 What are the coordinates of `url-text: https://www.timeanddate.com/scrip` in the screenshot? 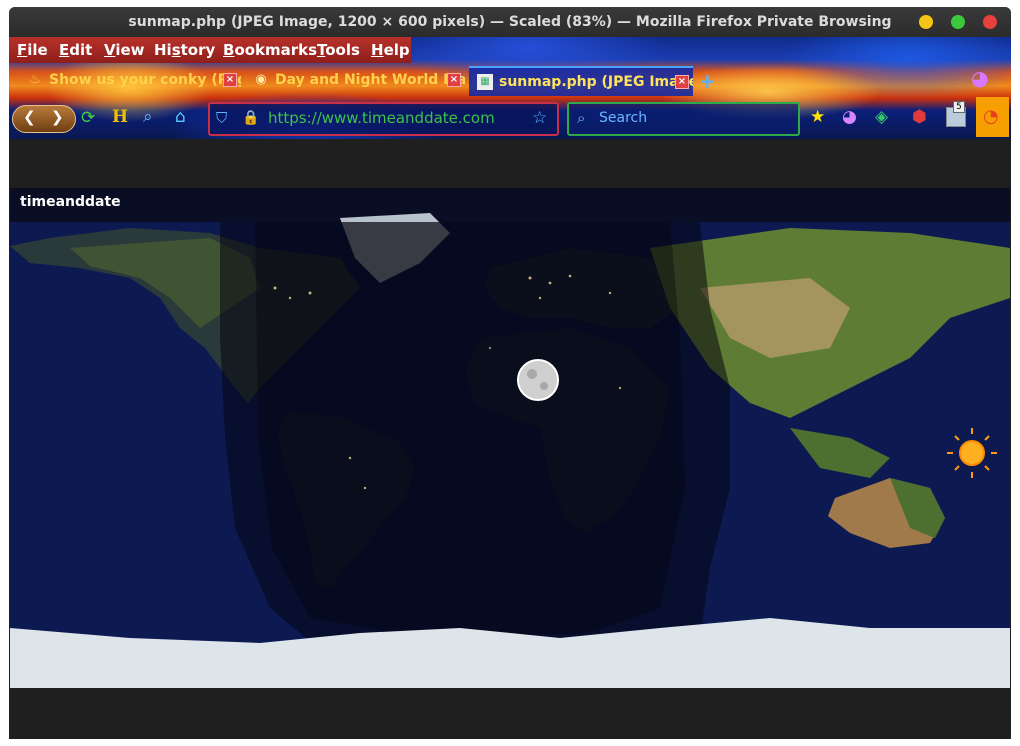 It's located at (381, 118).